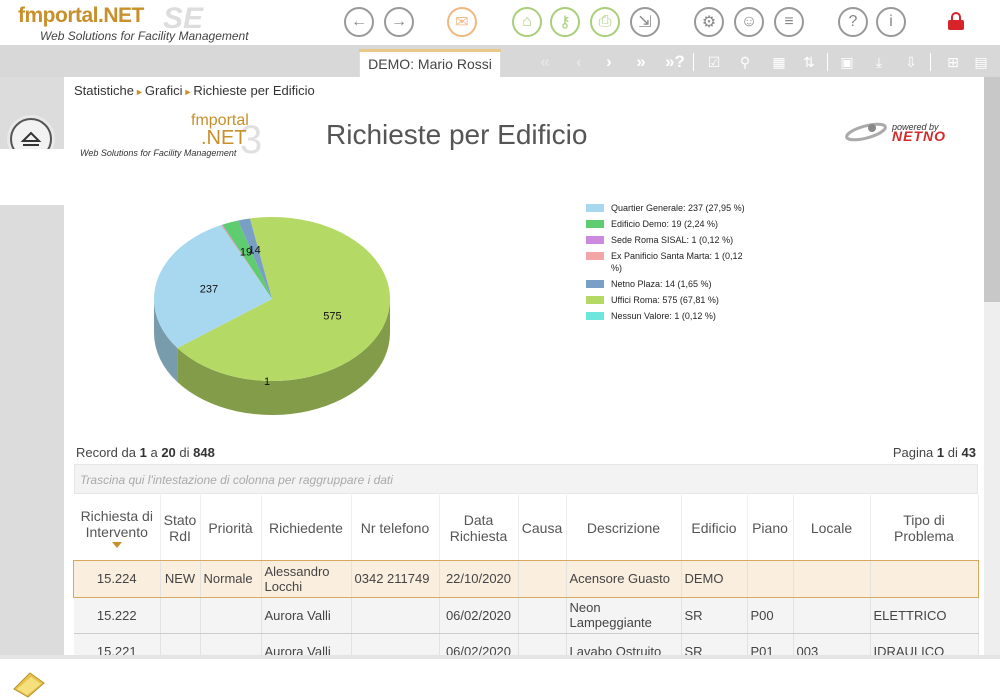 The image size is (1000, 700). I want to click on pie-chart: 57523711914, so click(272, 316).